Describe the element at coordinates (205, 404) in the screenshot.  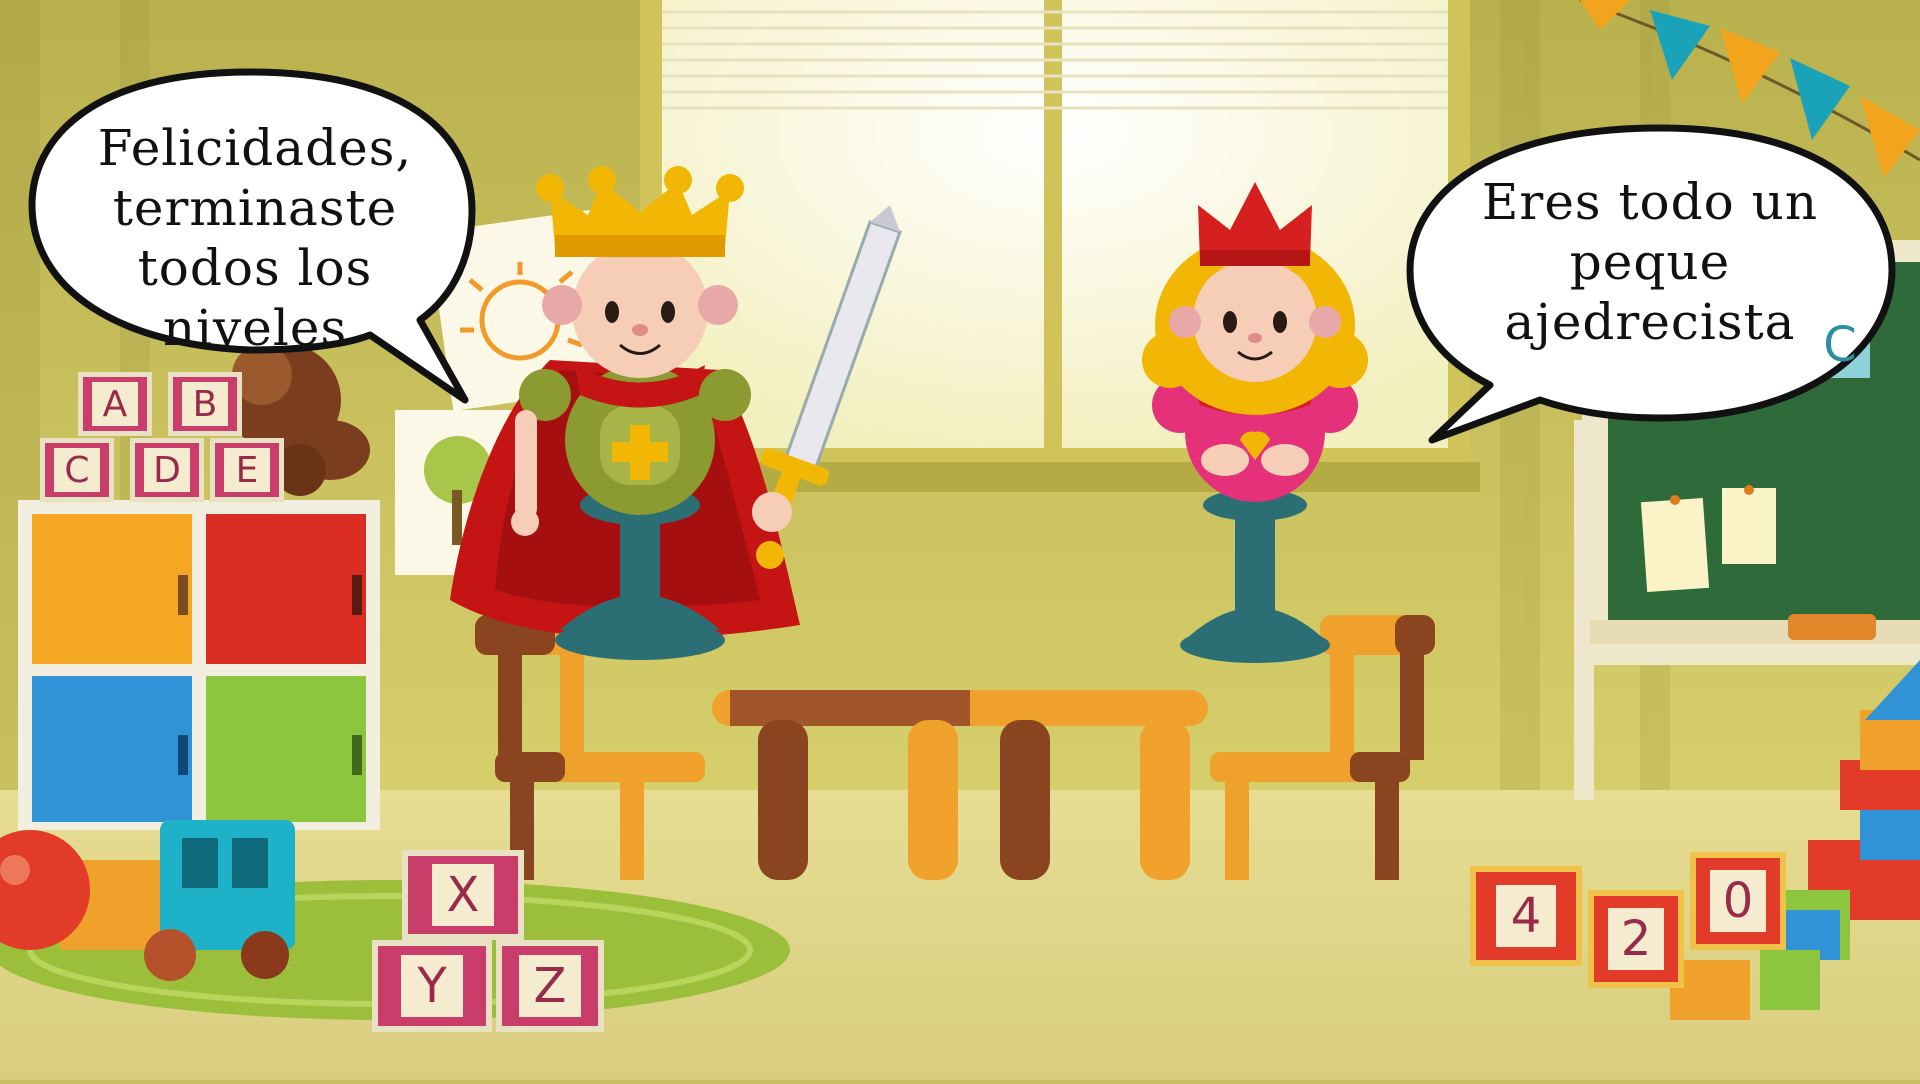
I see `letter-block: B` at that location.